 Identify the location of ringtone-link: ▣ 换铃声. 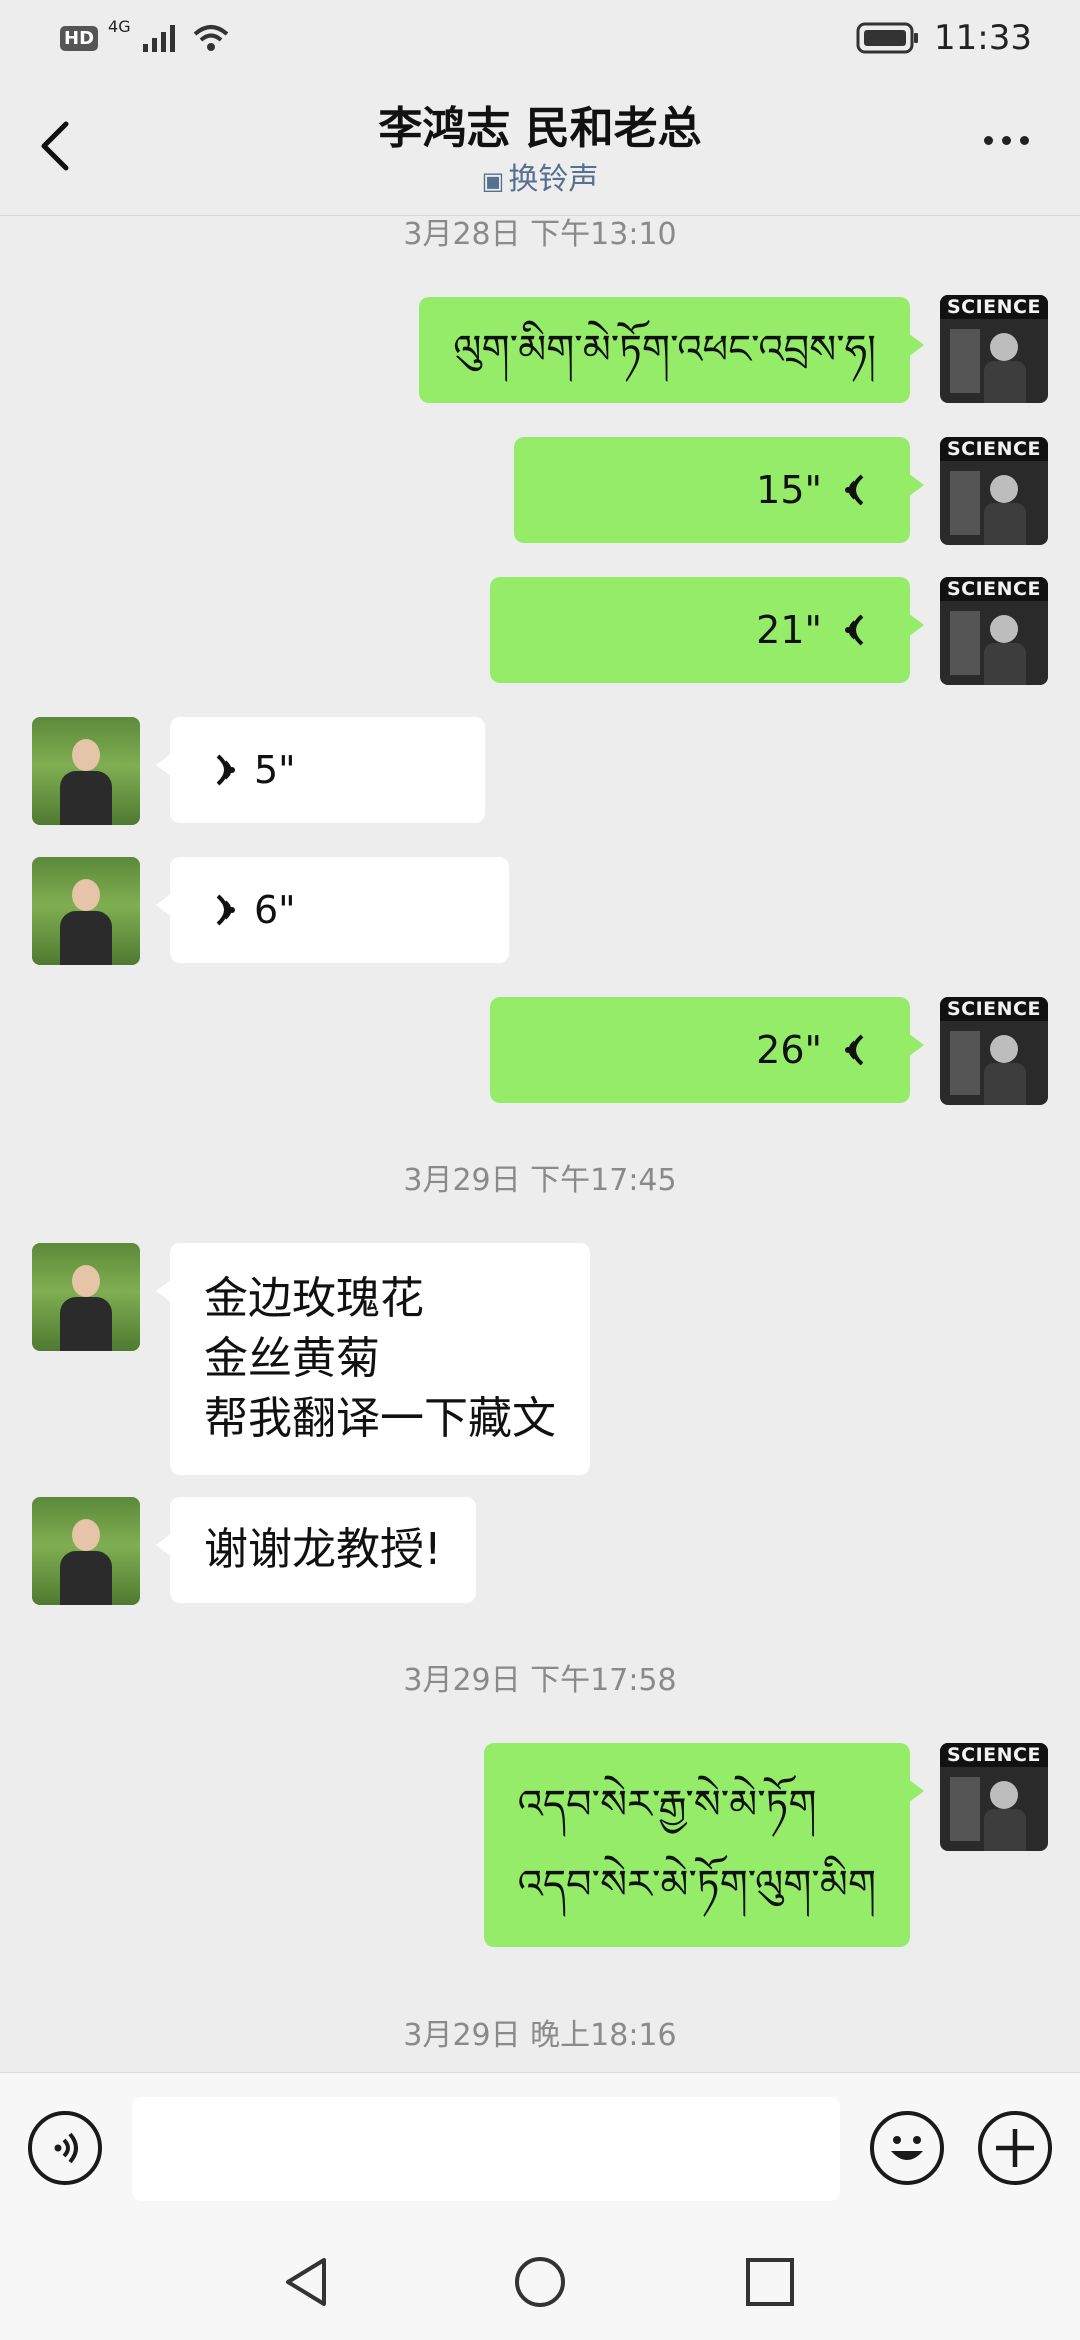
(540, 176).